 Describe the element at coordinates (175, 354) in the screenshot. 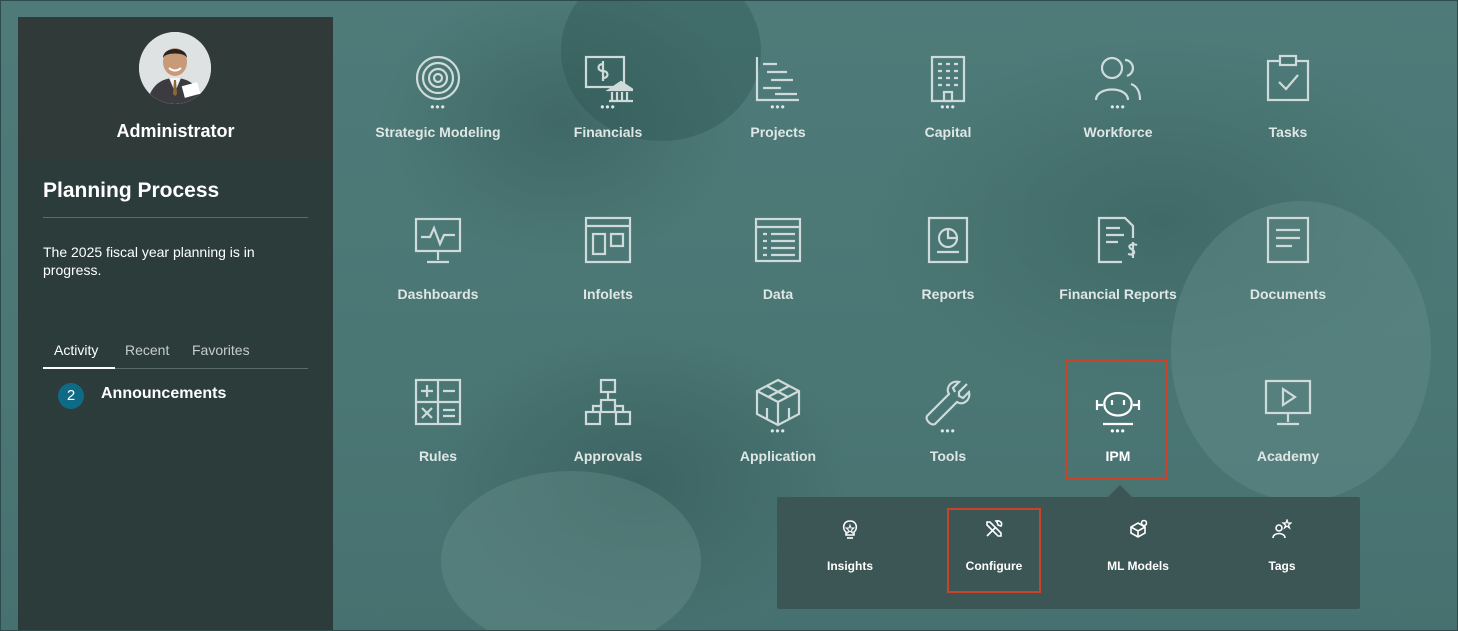

I see `activity-tabs: Activity Recent Favorites` at that location.